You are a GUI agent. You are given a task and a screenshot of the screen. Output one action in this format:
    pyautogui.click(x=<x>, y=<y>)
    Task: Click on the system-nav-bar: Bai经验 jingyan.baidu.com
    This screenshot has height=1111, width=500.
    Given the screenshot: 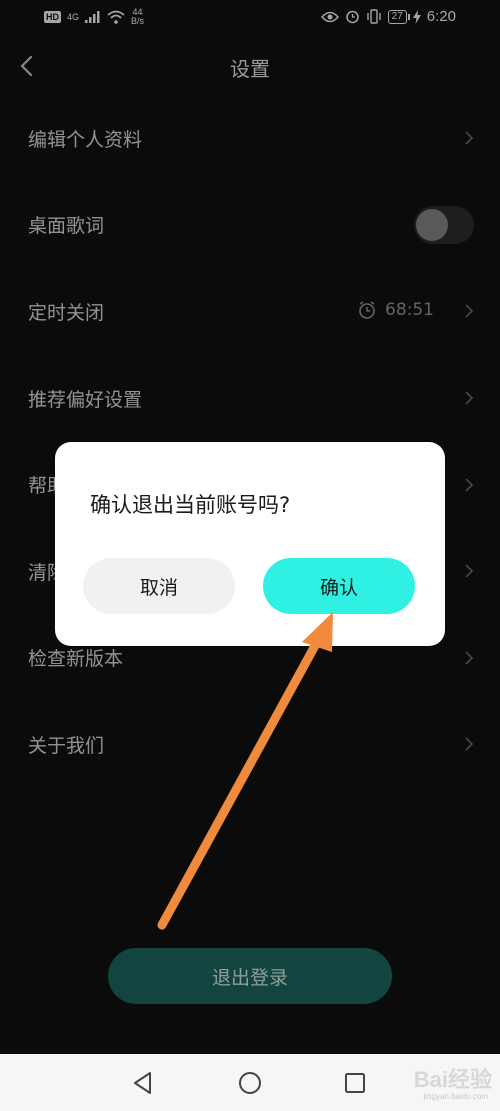 What is the action you would take?
    pyautogui.click(x=250, y=1082)
    